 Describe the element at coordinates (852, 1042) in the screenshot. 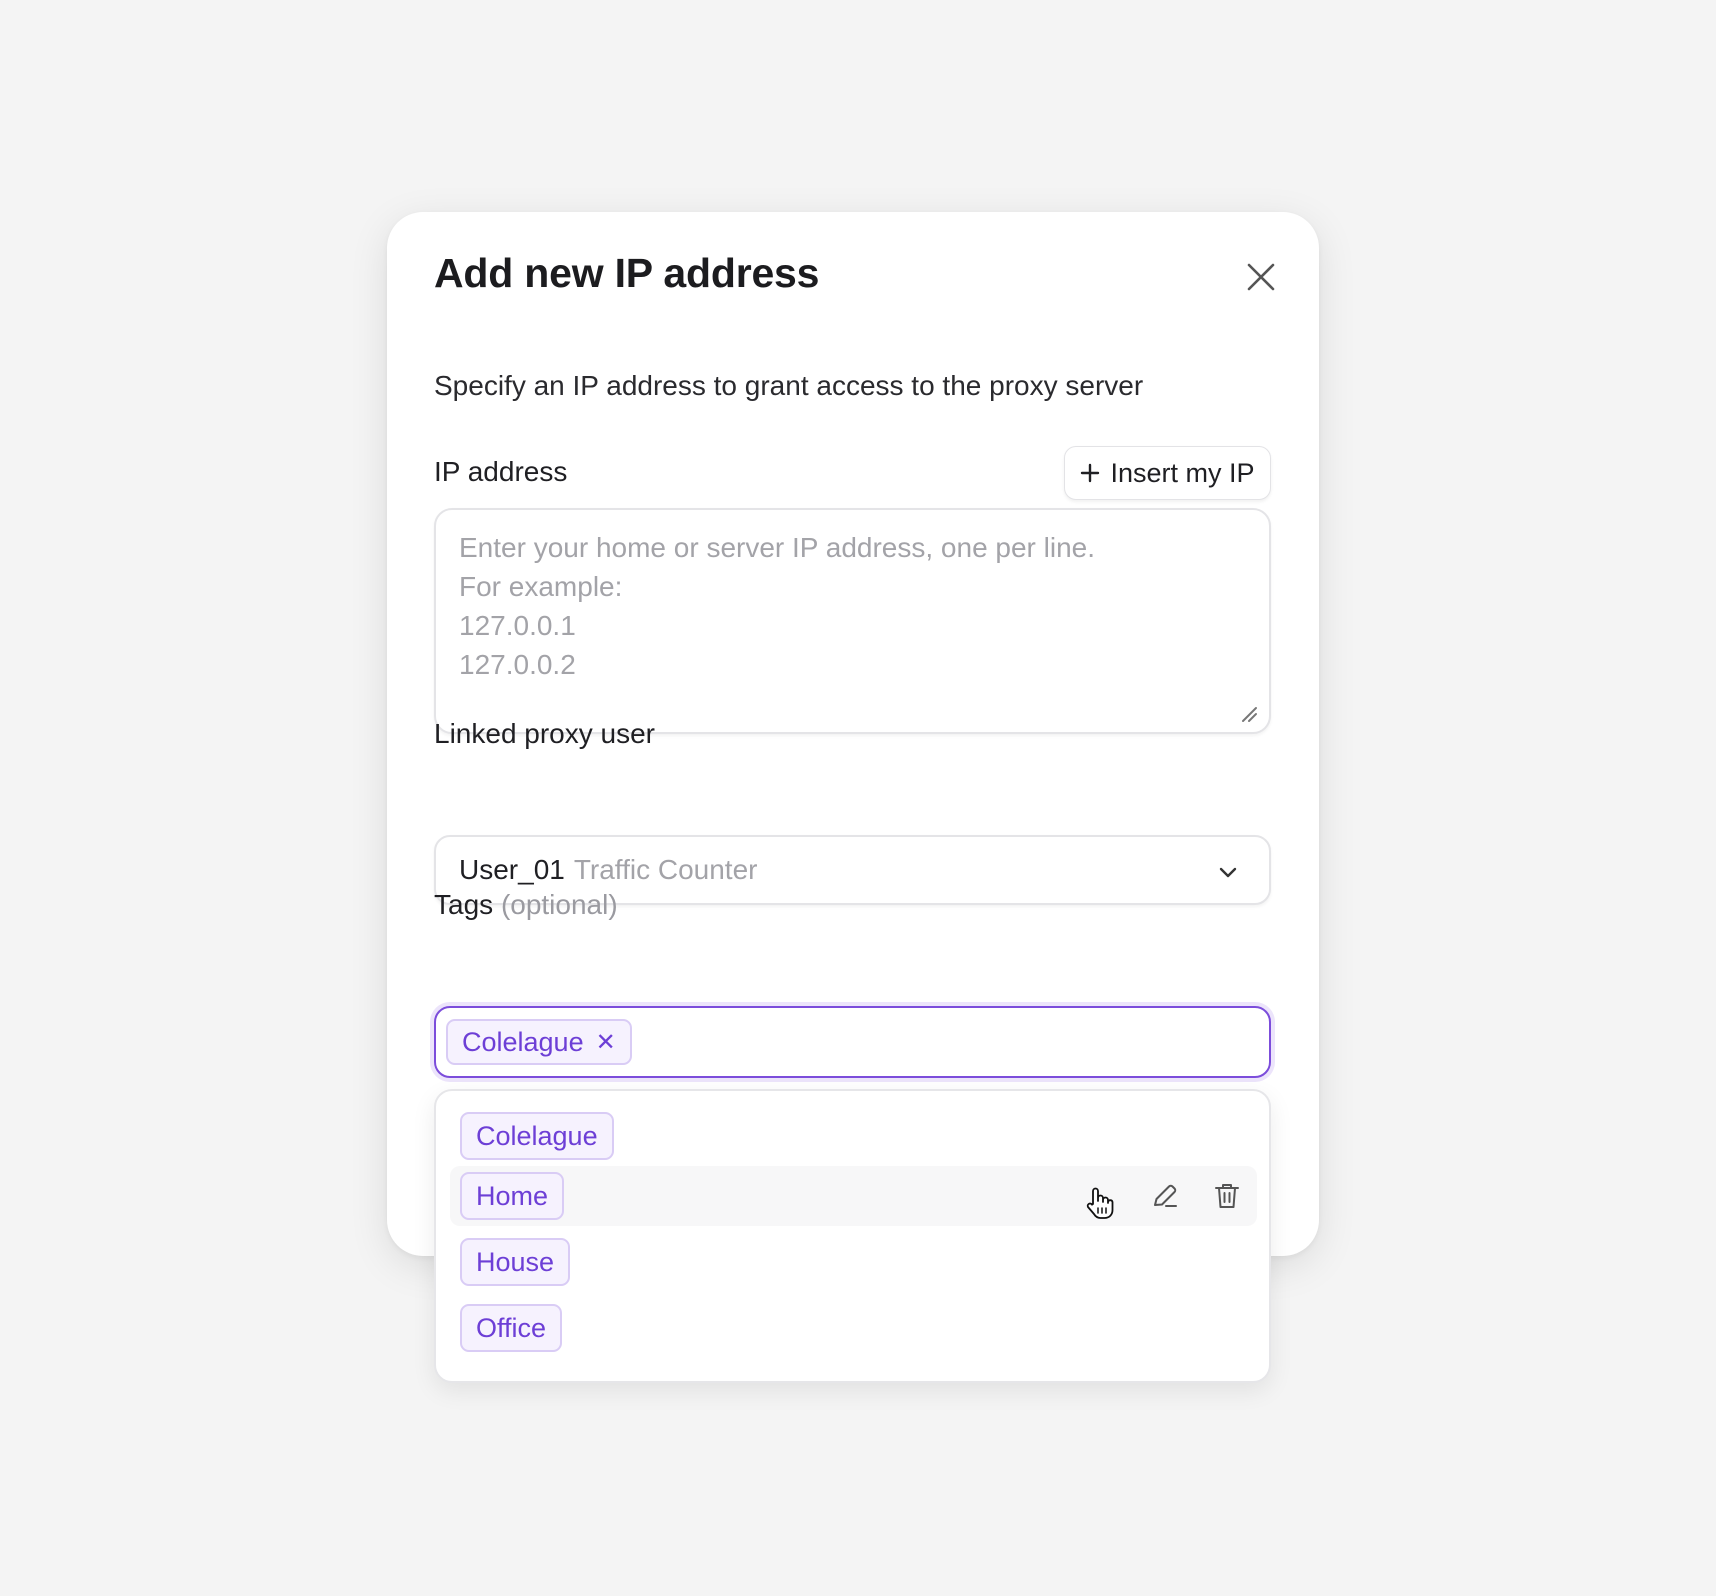

I see `tags-input: Colelague ✕` at that location.